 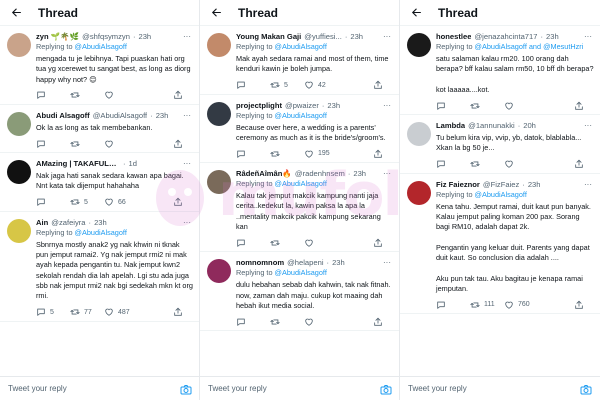 What do you see at coordinates (260, 263) in the screenshot?
I see `author-name: nomnomnom` at bounding box center [260, 263].